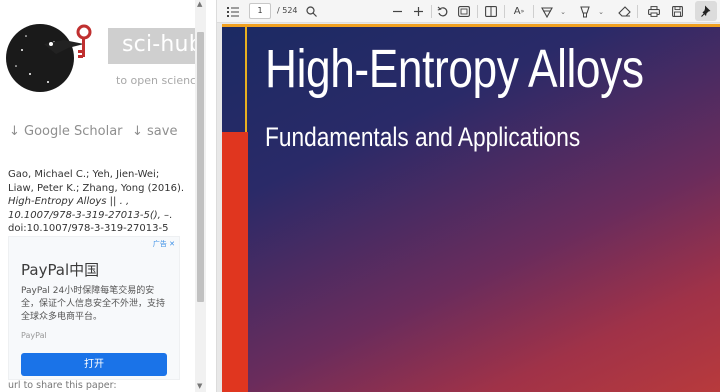 This screenshot has width=720, height=392. Describe the element at coordinates (311, 11) in the screenshot. I see `search-icon` at that location.